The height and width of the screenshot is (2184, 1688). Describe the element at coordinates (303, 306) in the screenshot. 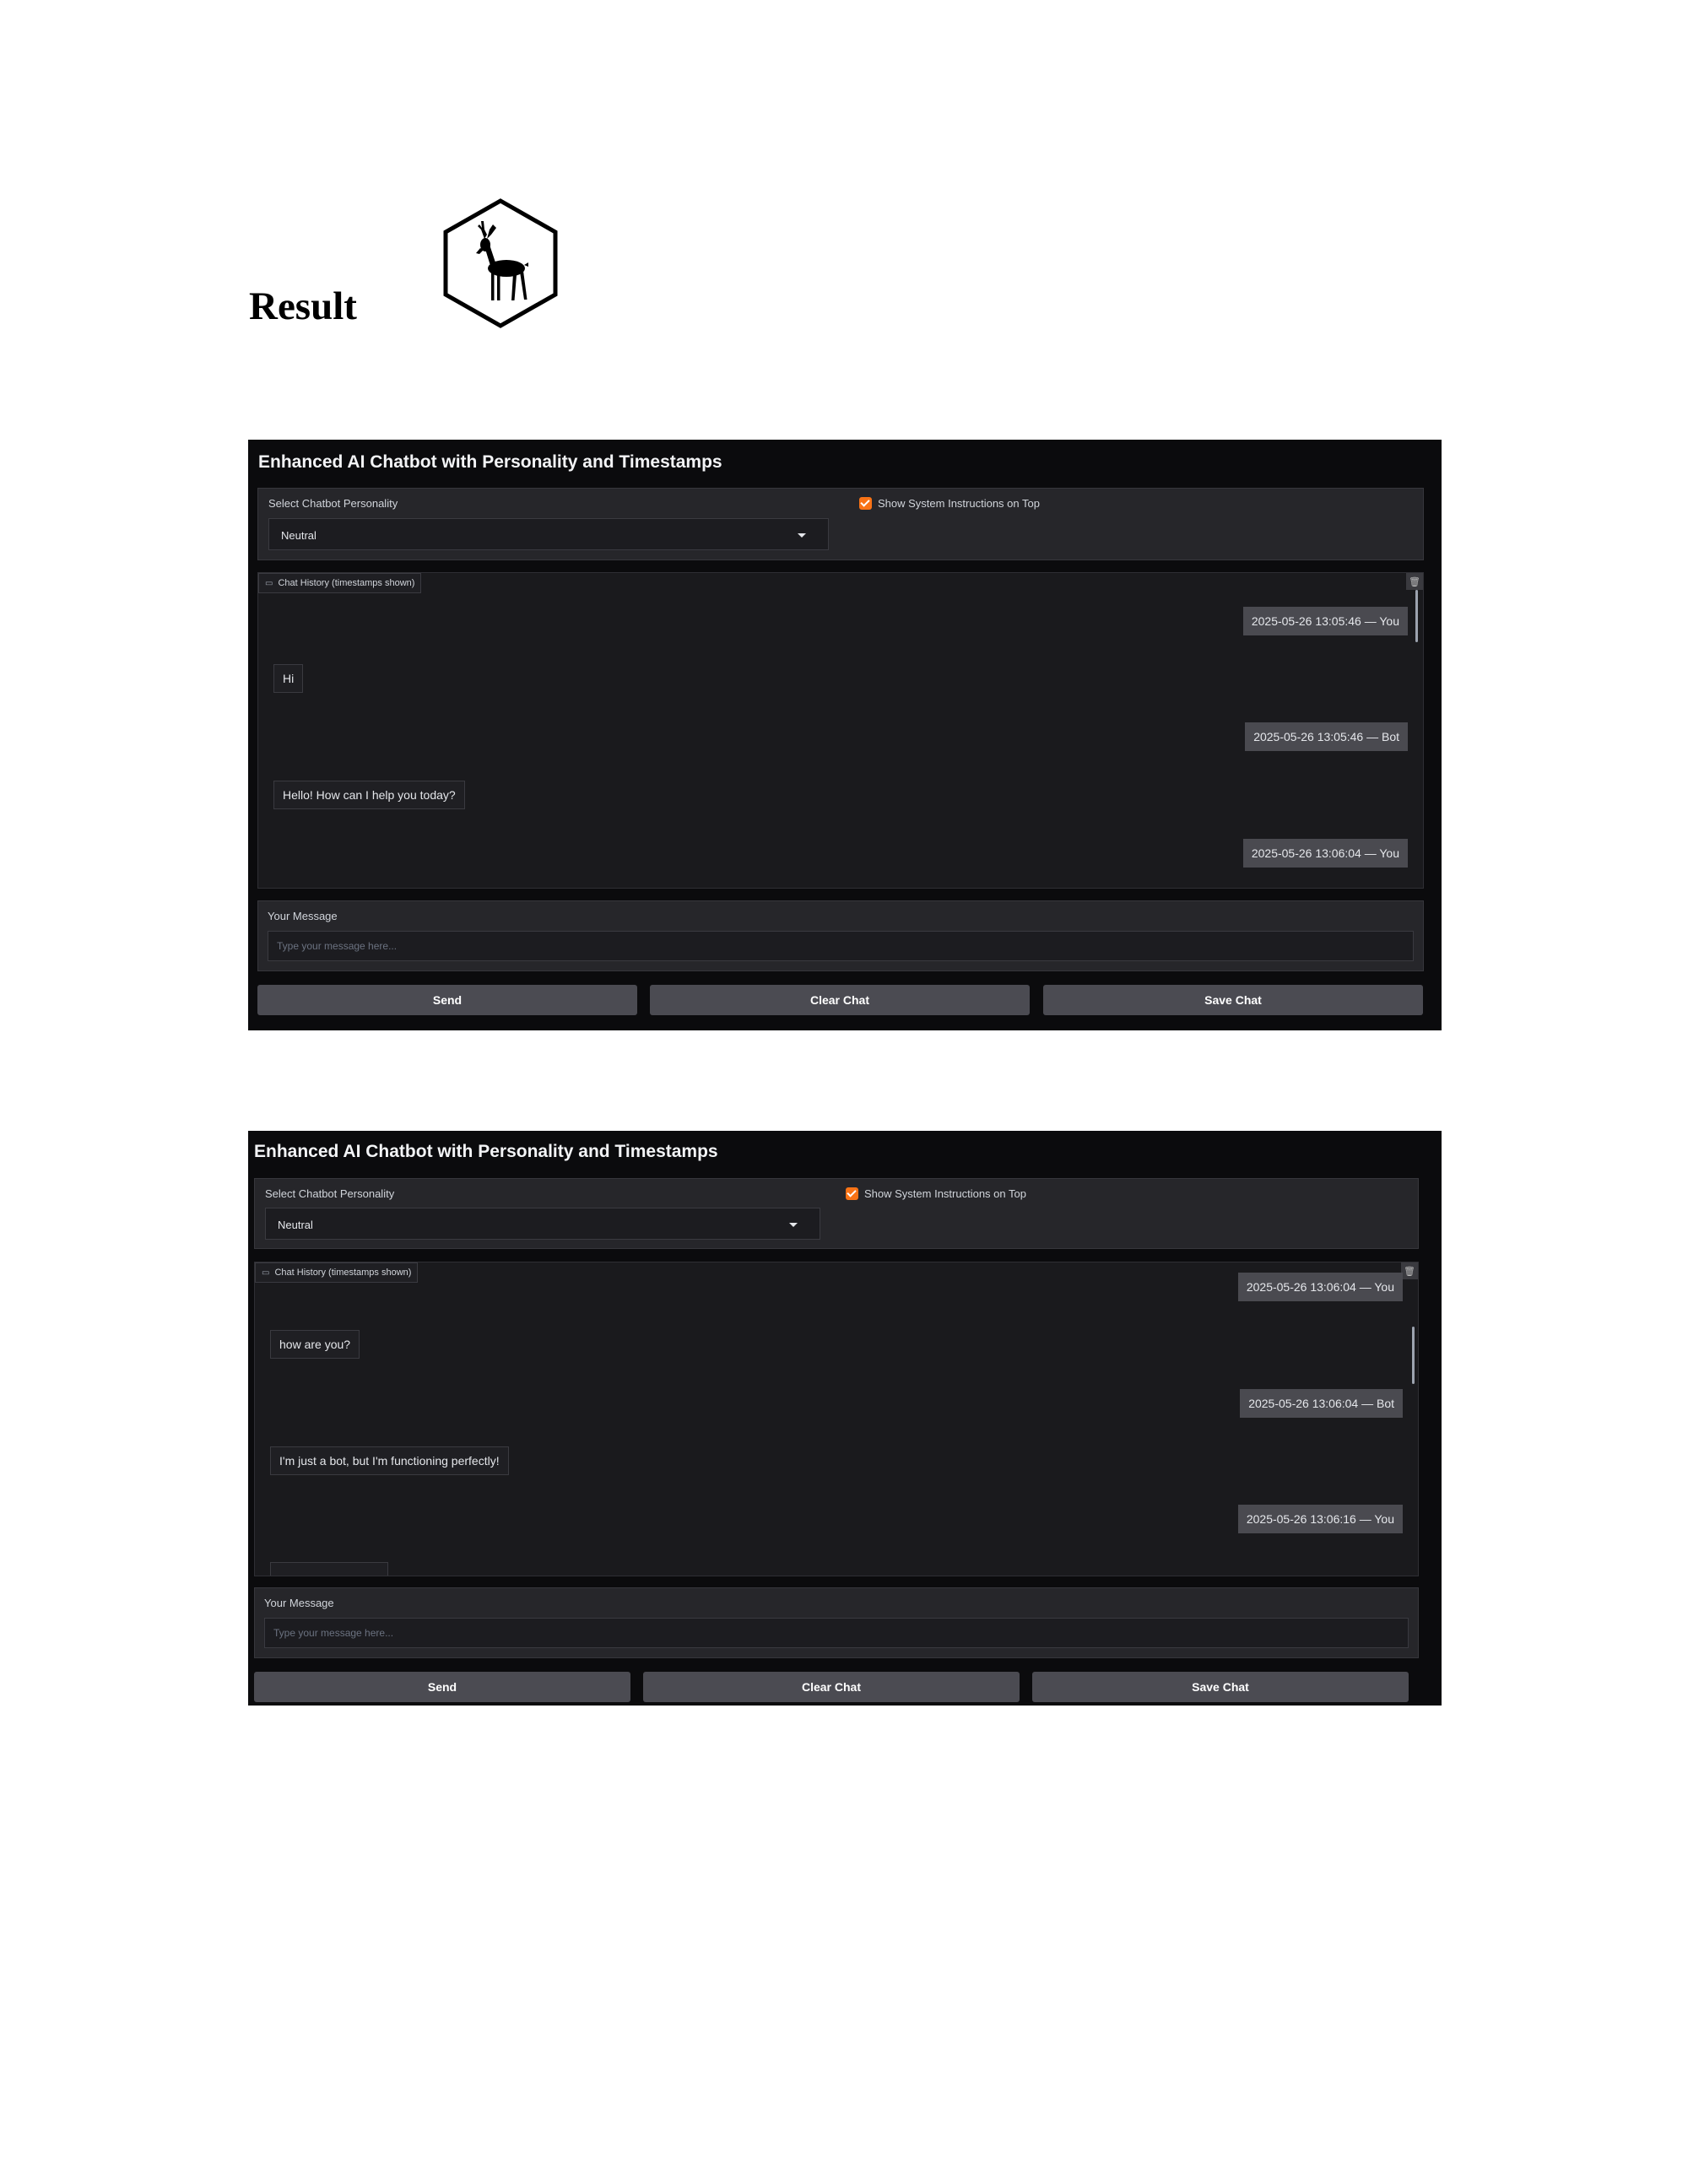

I see `result-heading: Result` at that location.